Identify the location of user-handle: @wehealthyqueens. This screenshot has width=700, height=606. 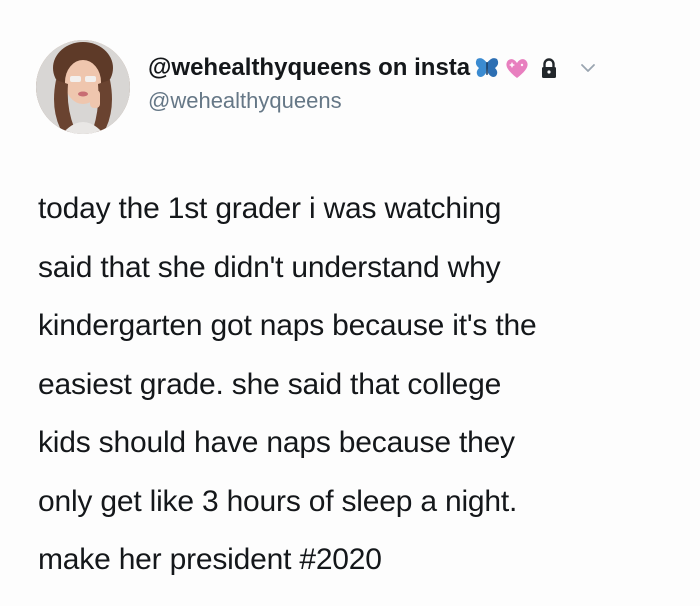
(408, 101).